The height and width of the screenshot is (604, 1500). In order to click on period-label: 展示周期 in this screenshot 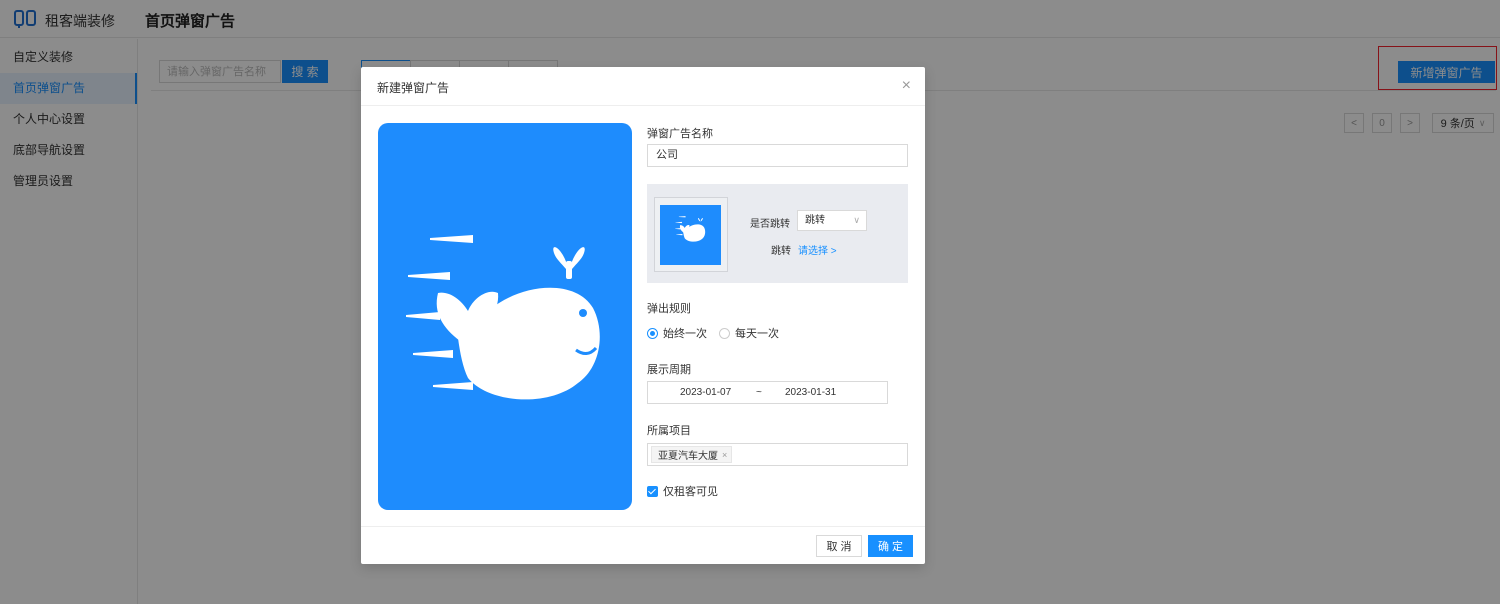, I will do `click(669, 370)`.